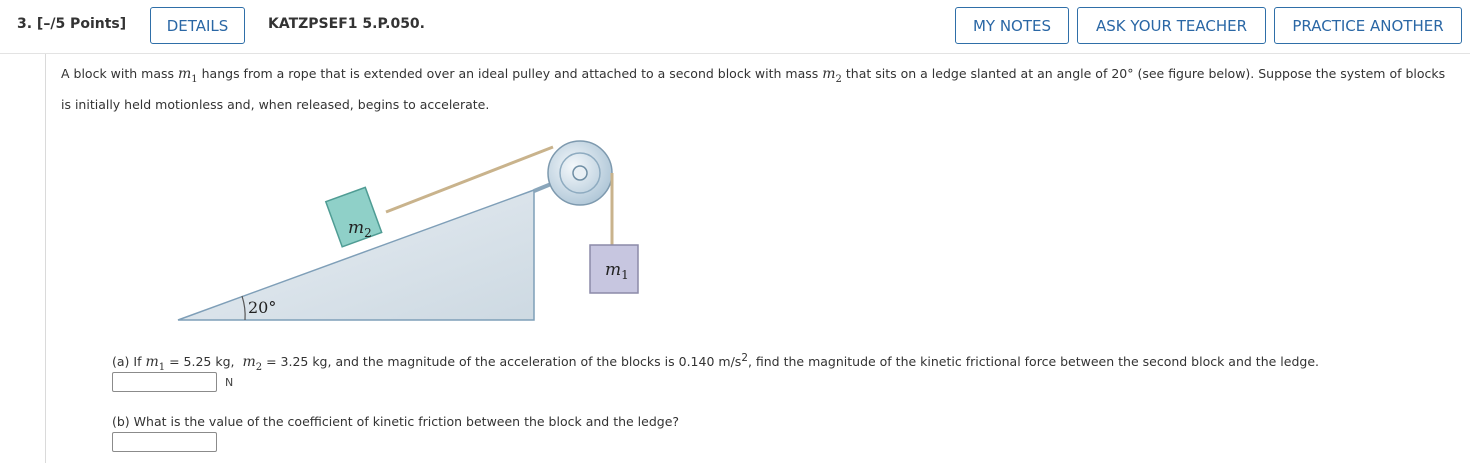  Describe the element at coordinates (164, 382) in the screenshot. I see `part-a-answer-input` at that location.